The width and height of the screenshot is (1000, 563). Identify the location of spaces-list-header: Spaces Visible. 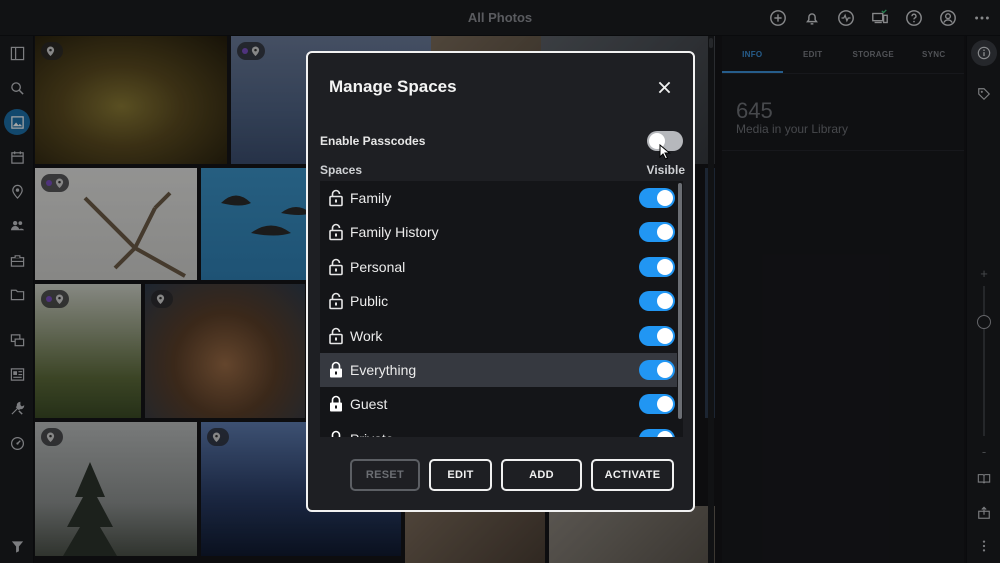
(502, 172).